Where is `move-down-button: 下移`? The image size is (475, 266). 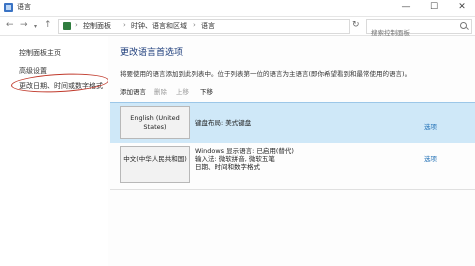 move-down-button: 下移 is located at coordinates (206, 91).